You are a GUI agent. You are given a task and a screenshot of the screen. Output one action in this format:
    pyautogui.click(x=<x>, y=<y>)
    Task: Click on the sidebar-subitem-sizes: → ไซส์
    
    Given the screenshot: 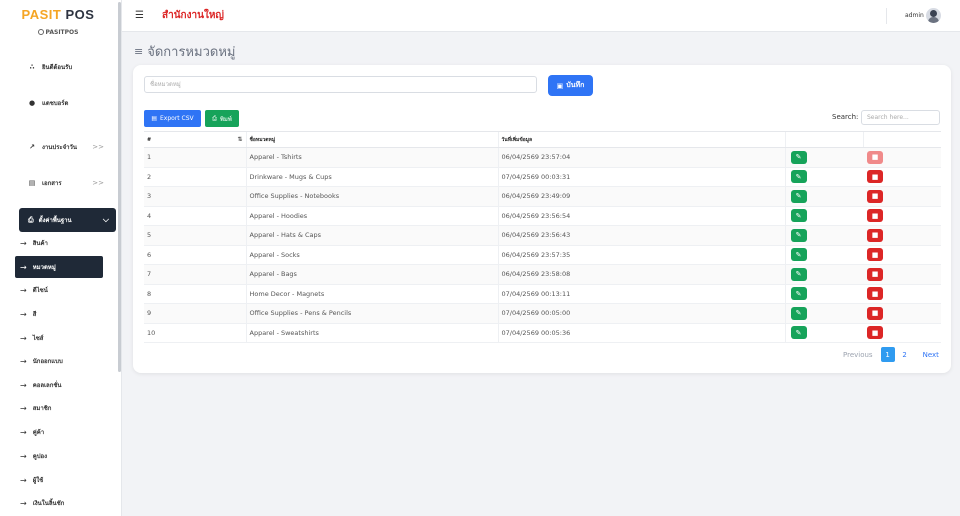 What is the action you would take?
    pyautogui.click(x=58, y=338)
    